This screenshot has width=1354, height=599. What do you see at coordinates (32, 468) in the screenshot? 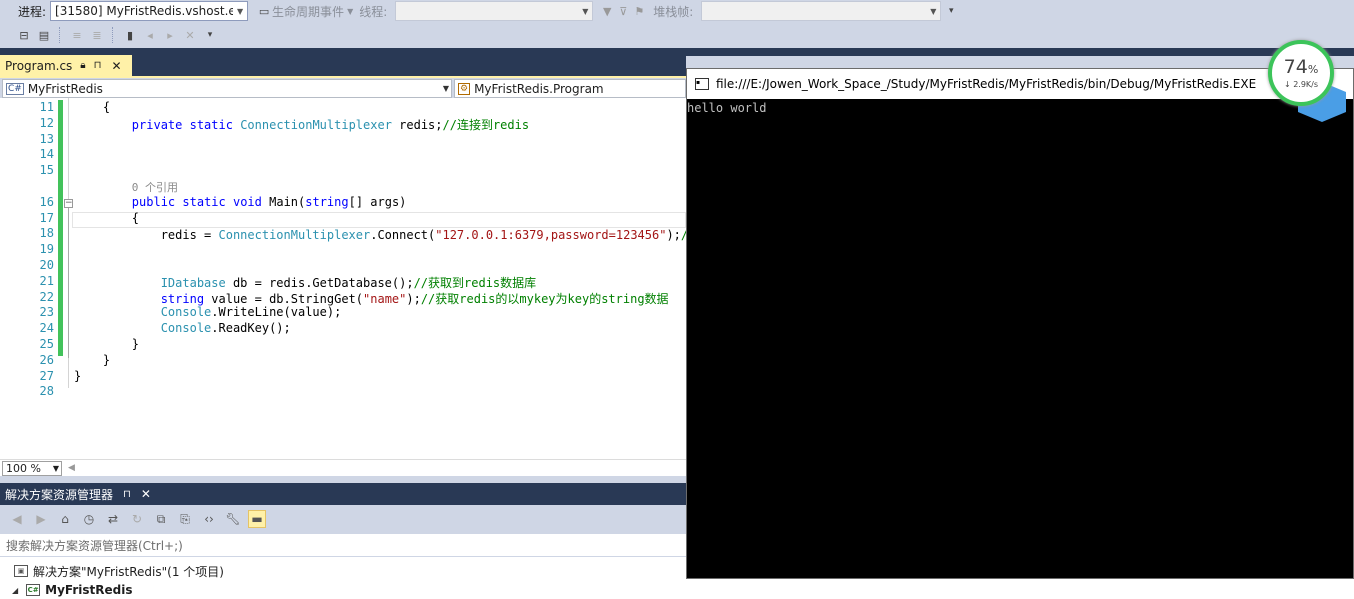
I see `zoom-combo: 100 % ▼` at bounding box center [32, 468].